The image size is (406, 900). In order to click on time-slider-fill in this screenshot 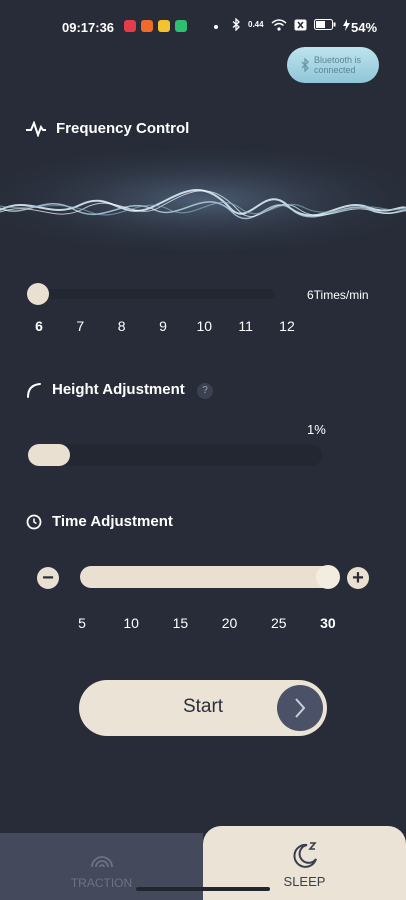, I will do `click(208, 577)`.